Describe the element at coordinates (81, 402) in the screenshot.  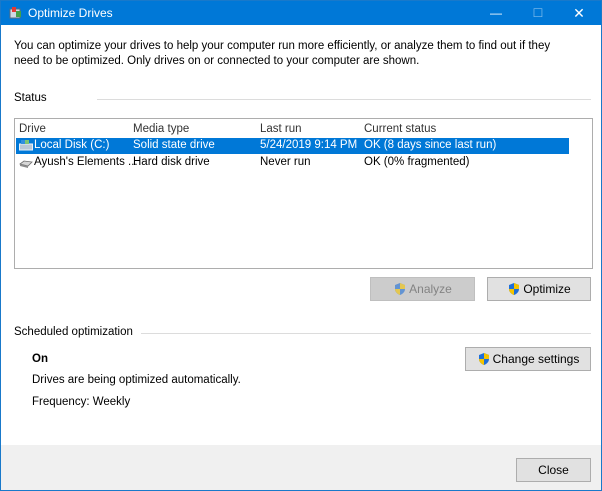
I see `schedule-frequency: Frequency: Weekly` at that location.